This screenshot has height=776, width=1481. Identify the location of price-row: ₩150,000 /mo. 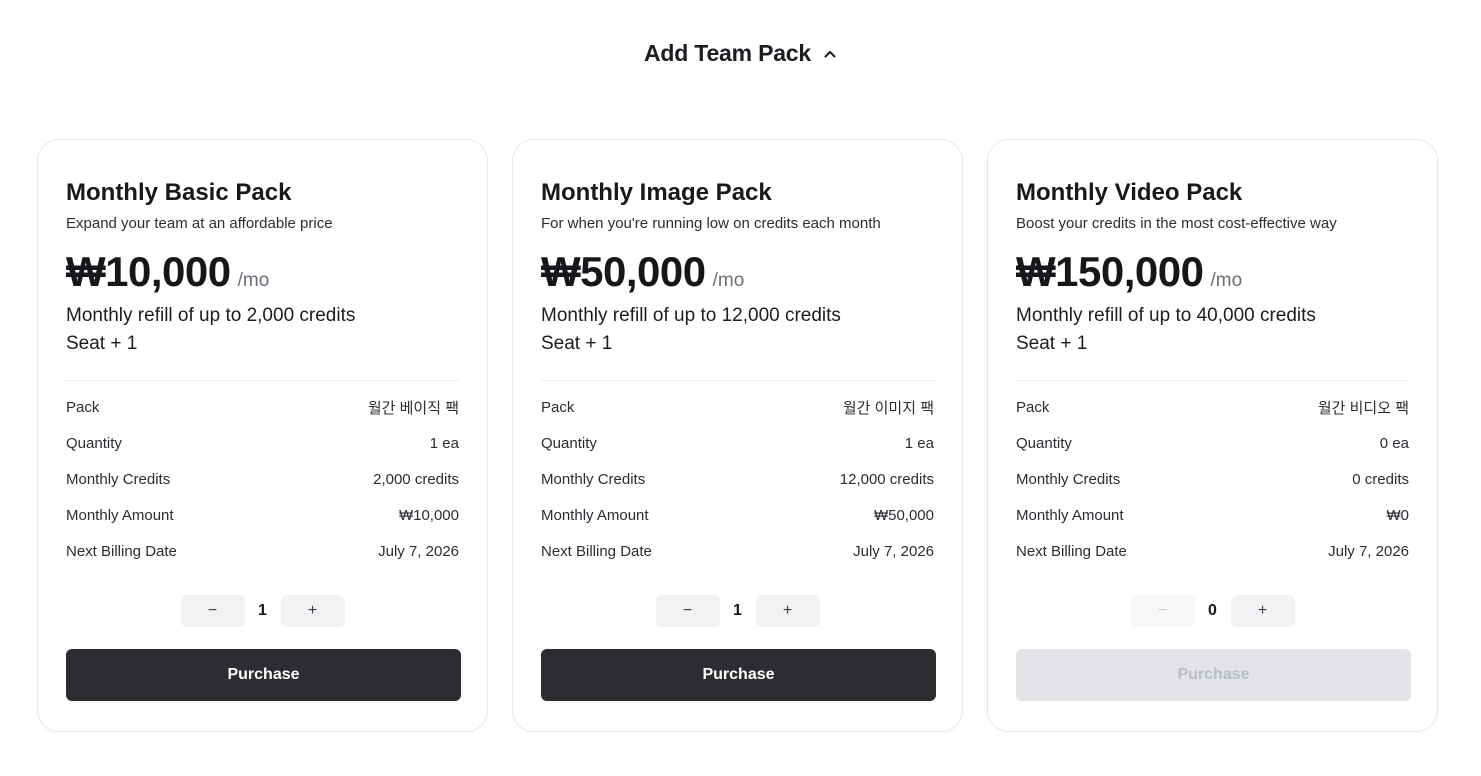
(1212, 274).